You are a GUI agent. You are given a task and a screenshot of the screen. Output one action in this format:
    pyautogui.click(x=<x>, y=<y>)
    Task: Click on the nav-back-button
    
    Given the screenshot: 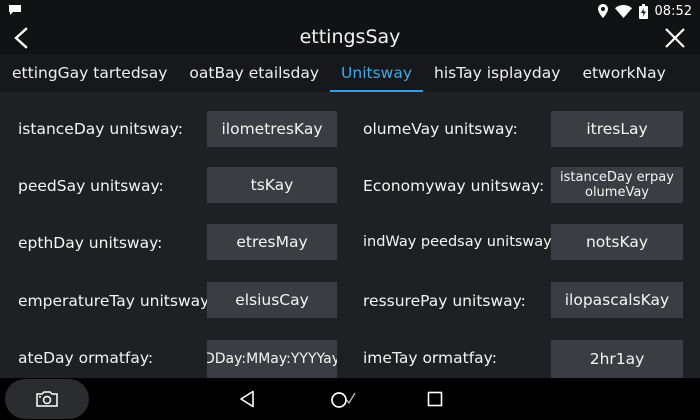 What is the action you would take?
    pyautogui.click(x=247, y=399)
    